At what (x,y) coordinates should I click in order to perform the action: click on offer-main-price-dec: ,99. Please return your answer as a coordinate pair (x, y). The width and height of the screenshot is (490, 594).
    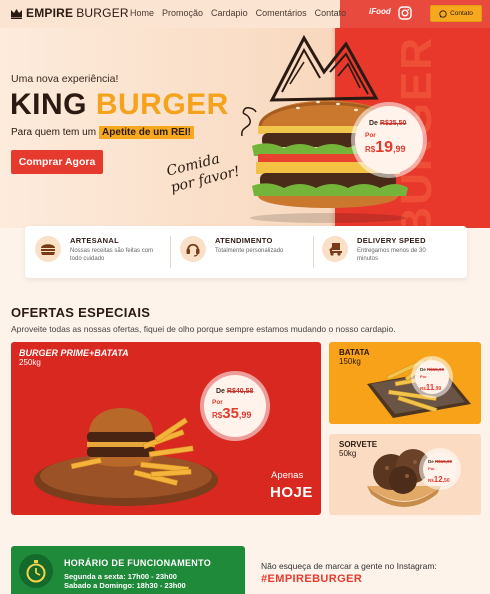
    Looking at the image, I should click on (245, 415).